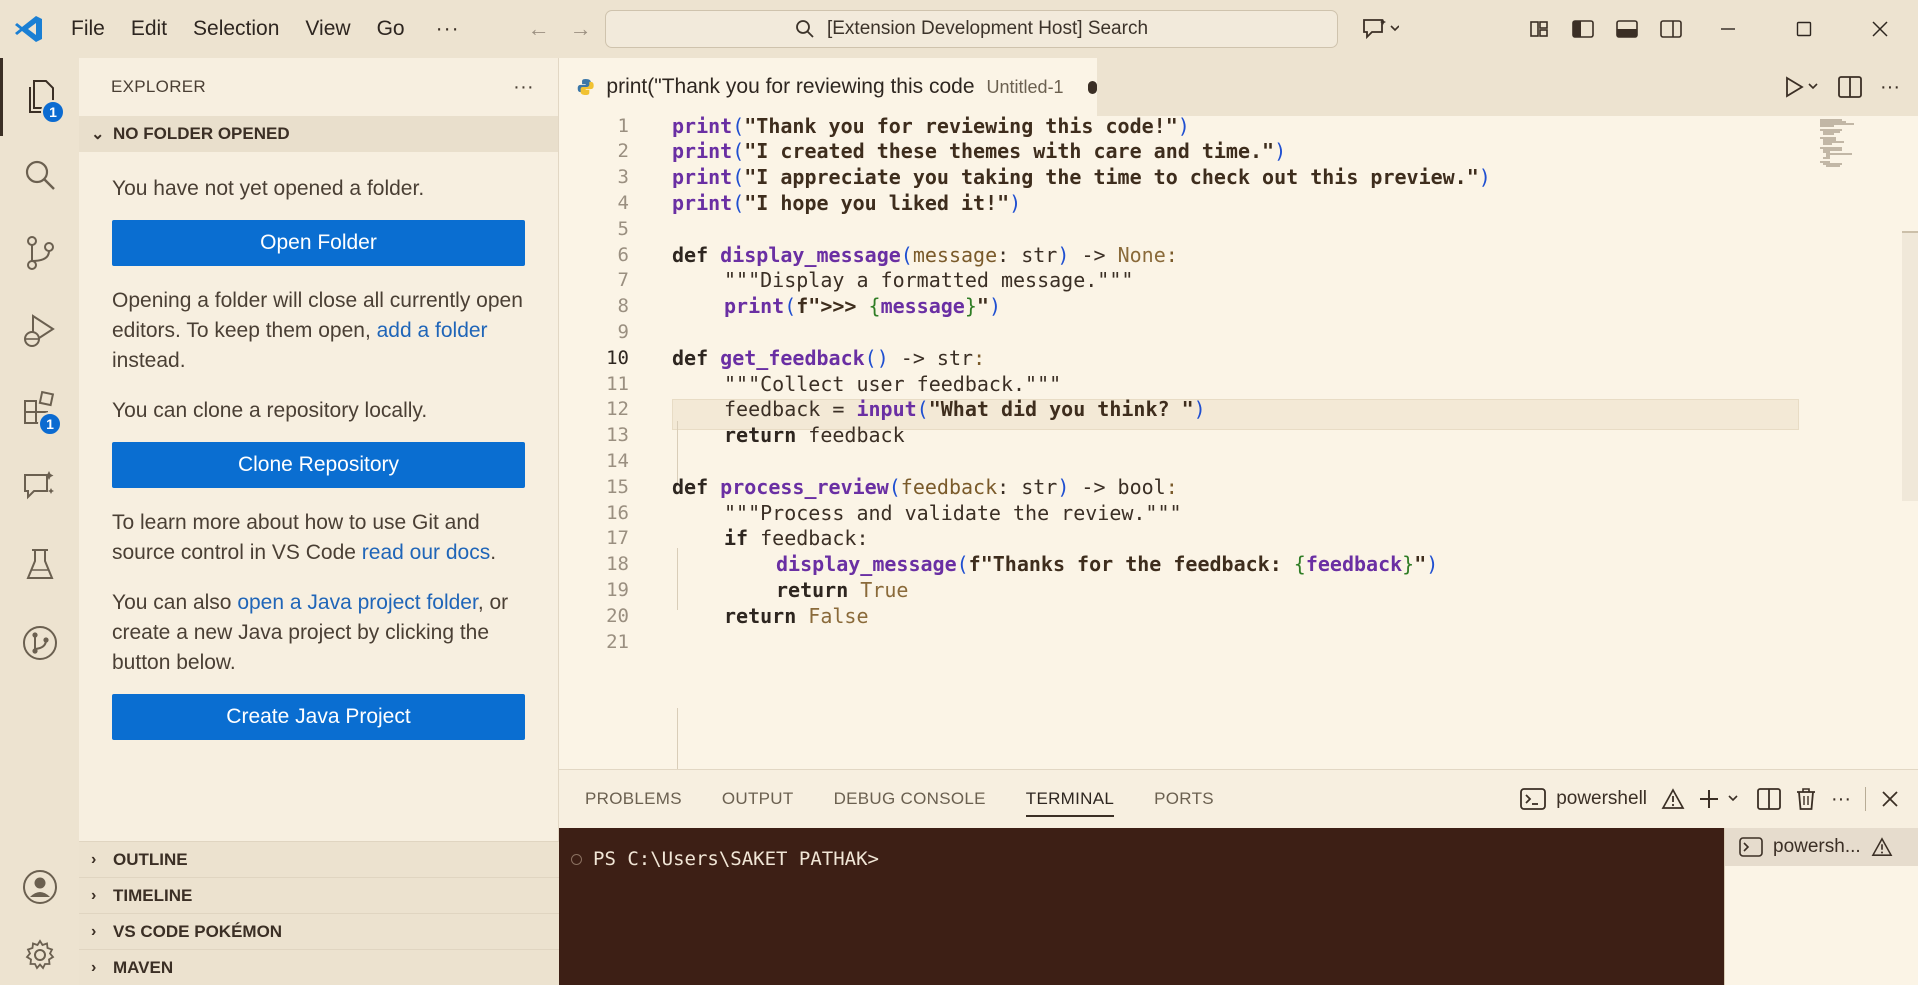 This screenshot has height=985, width=1918. What do you see at coordinates (39, 175) in the screenshot?
I see `search-activity` at bounding box center [39, 175].